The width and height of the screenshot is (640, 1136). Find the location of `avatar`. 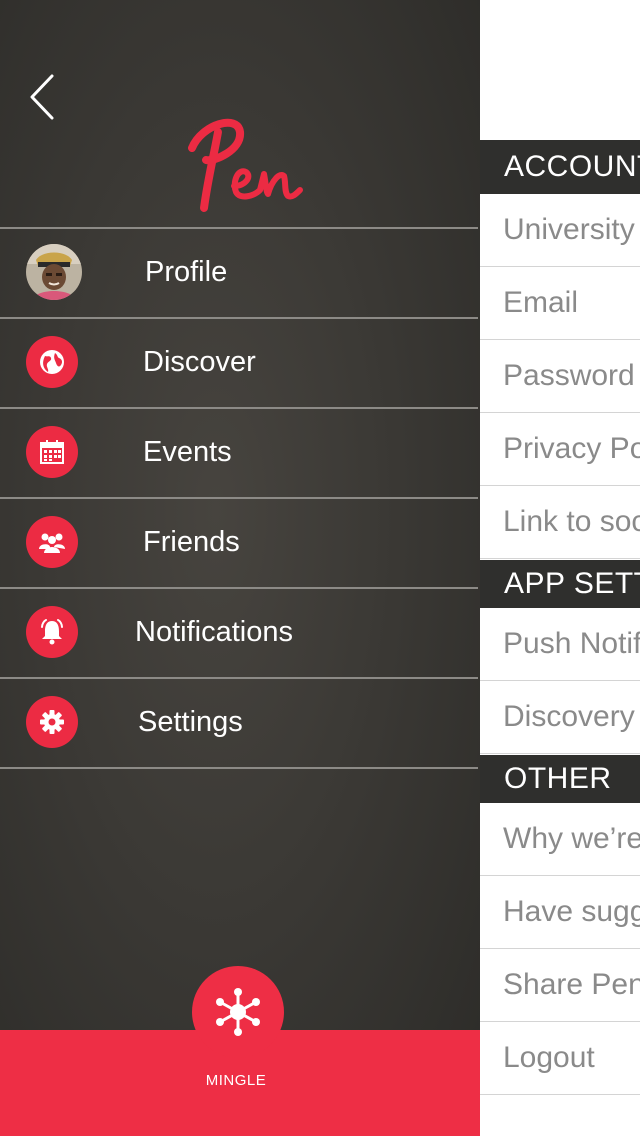

avatar is located at coordinates (54, 272).